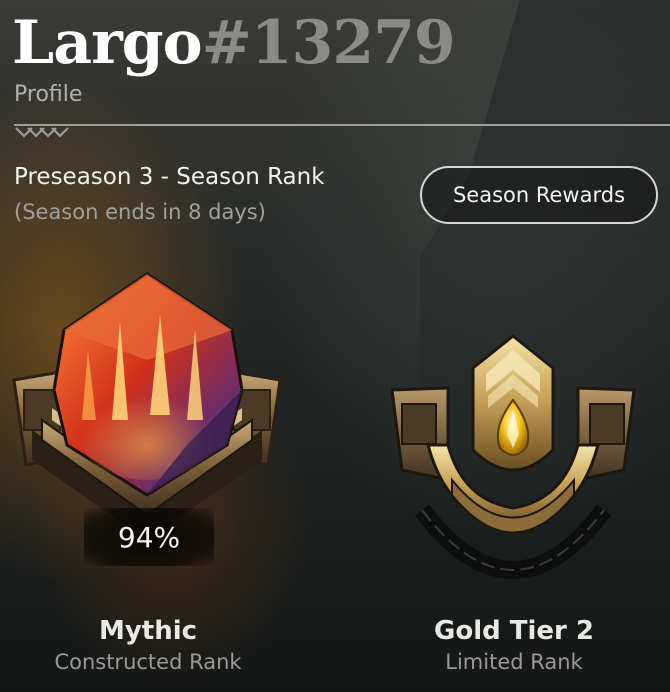  What do you see at coordinates (107, 43) in the screenshot?
I see `player-name: Largo` at bounding box center [107, 43].